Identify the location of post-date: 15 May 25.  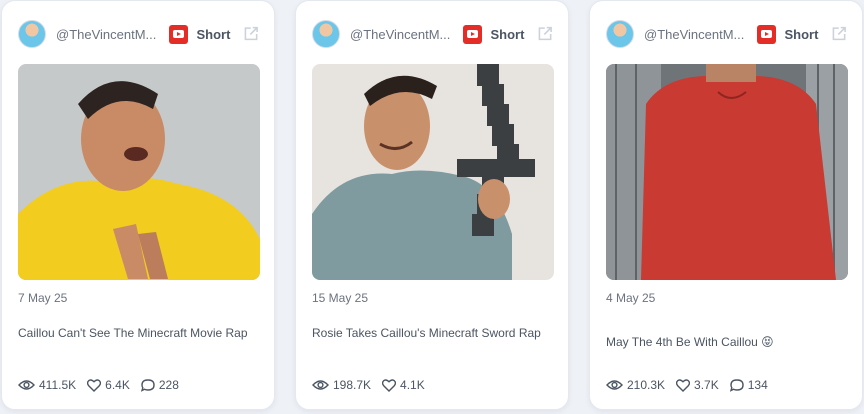
(340, 298).